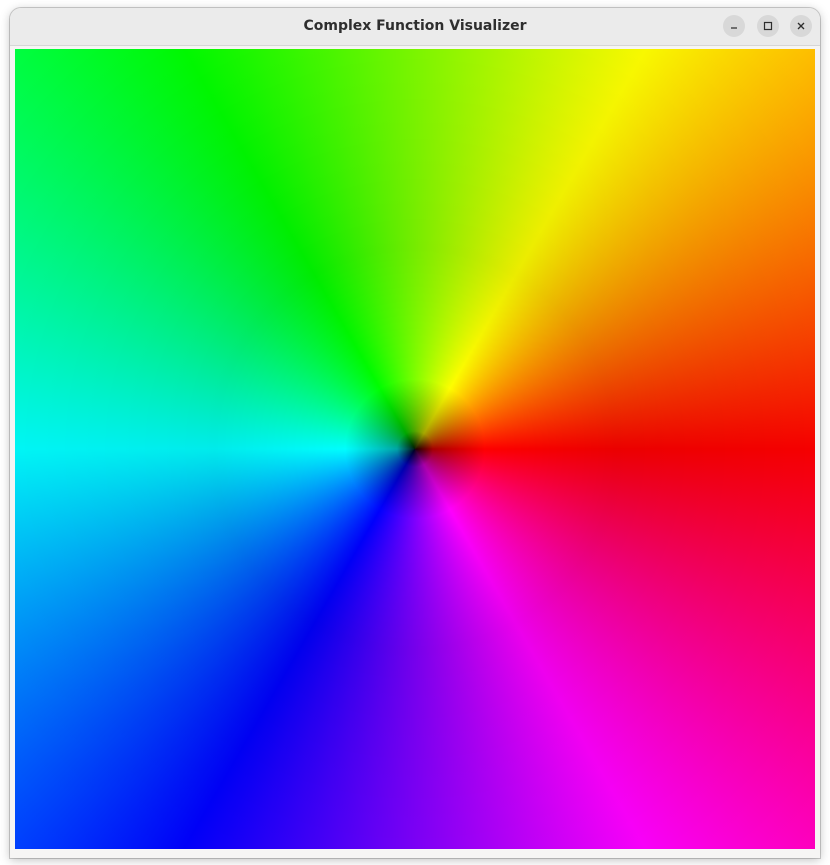 The width and height of the screenshot is (830, 865). I want to click on maximize-button, so click(768, 26).